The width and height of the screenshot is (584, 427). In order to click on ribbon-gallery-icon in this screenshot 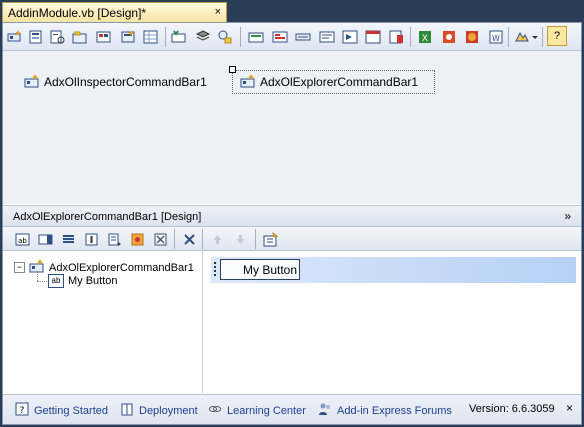, I will do `click(350, 37)`.